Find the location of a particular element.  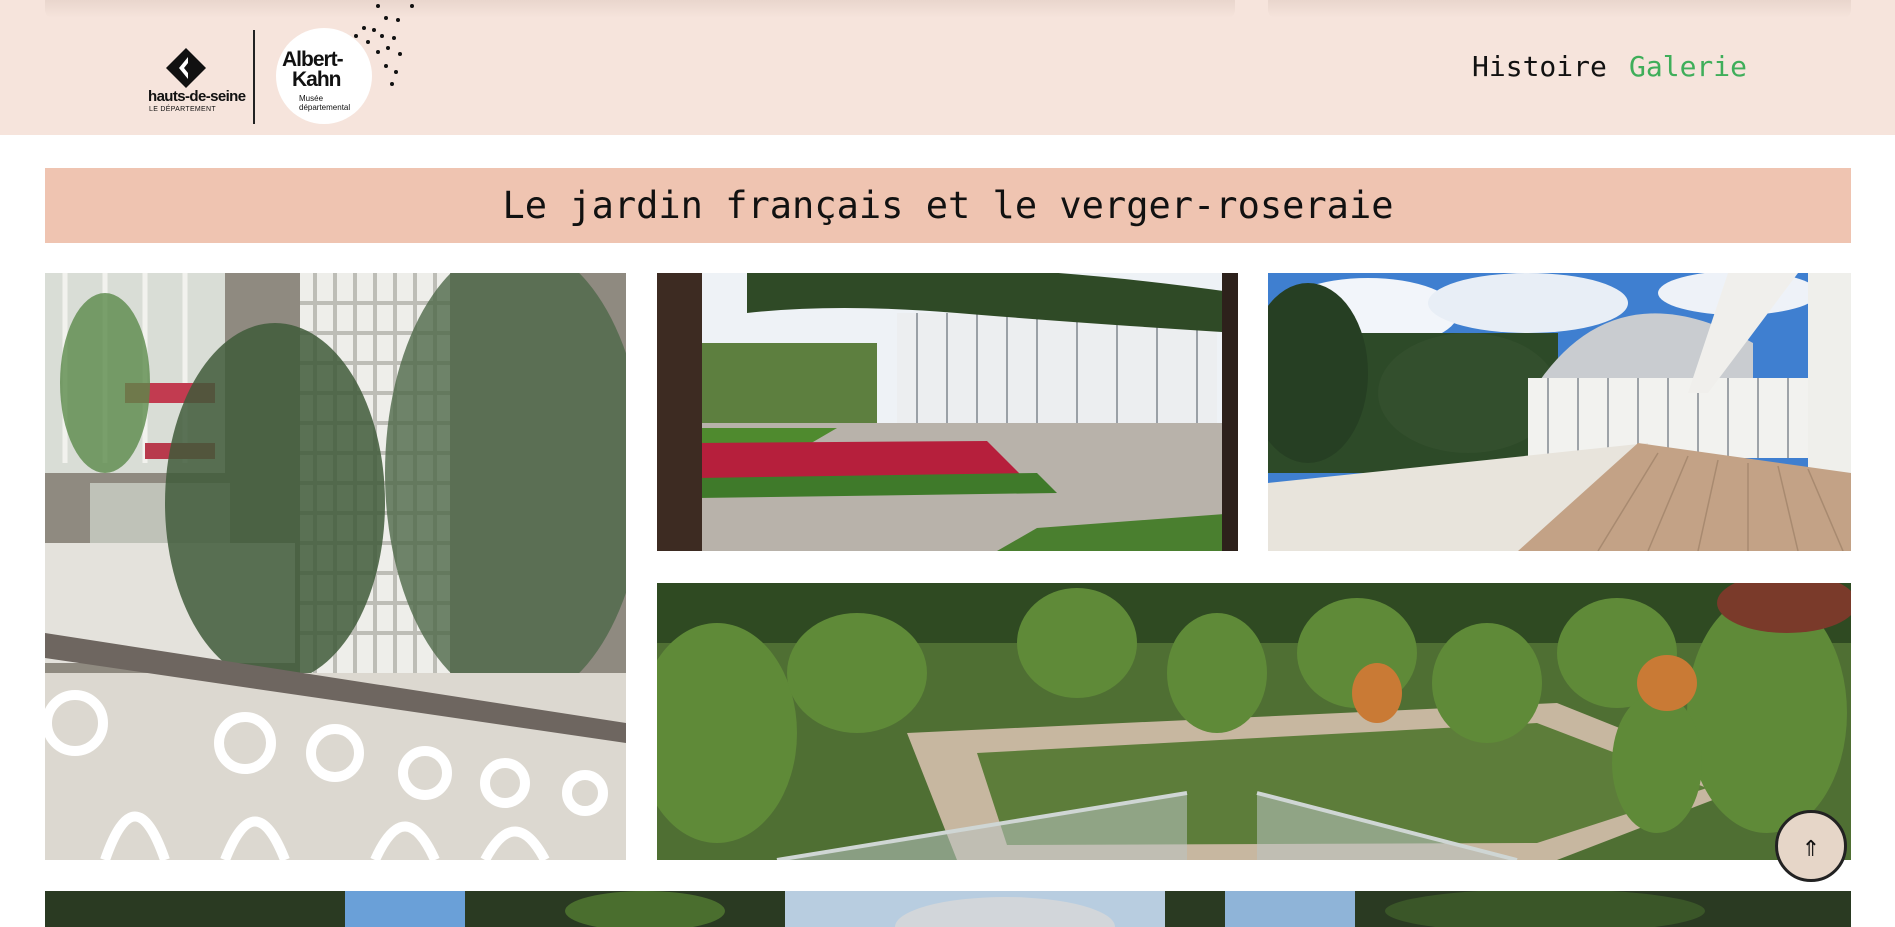

nav-galerie-link: Galerie is located at coordinates (1688, 66).